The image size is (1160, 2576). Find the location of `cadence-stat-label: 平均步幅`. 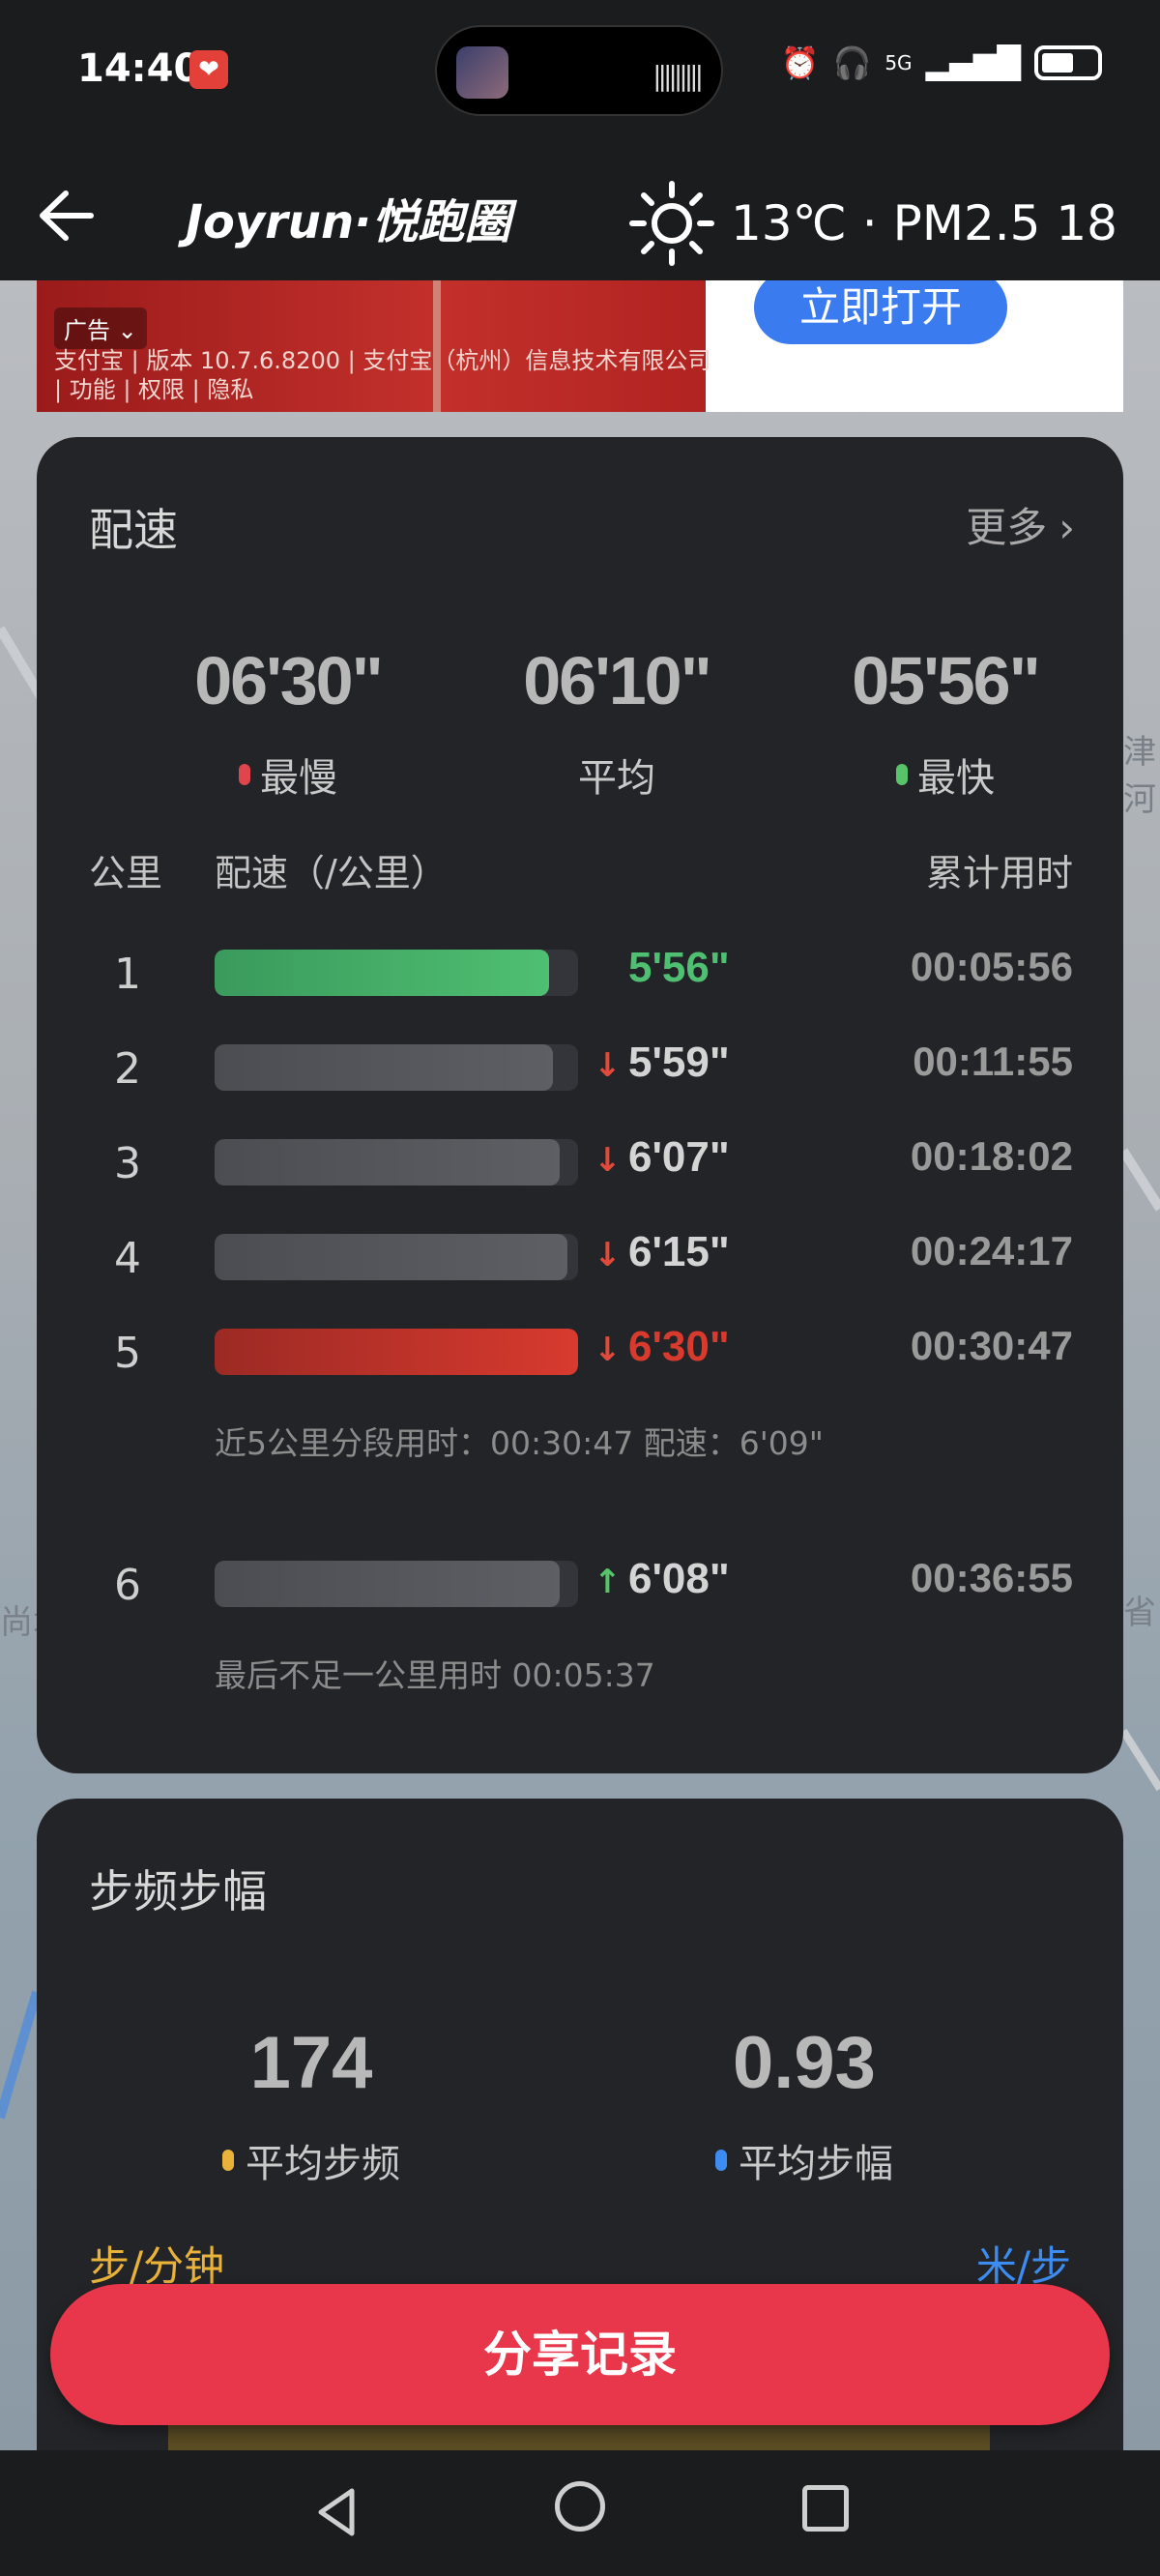

cadence-stat-label: 平均步幅 is located at coordinates (804, 2160).